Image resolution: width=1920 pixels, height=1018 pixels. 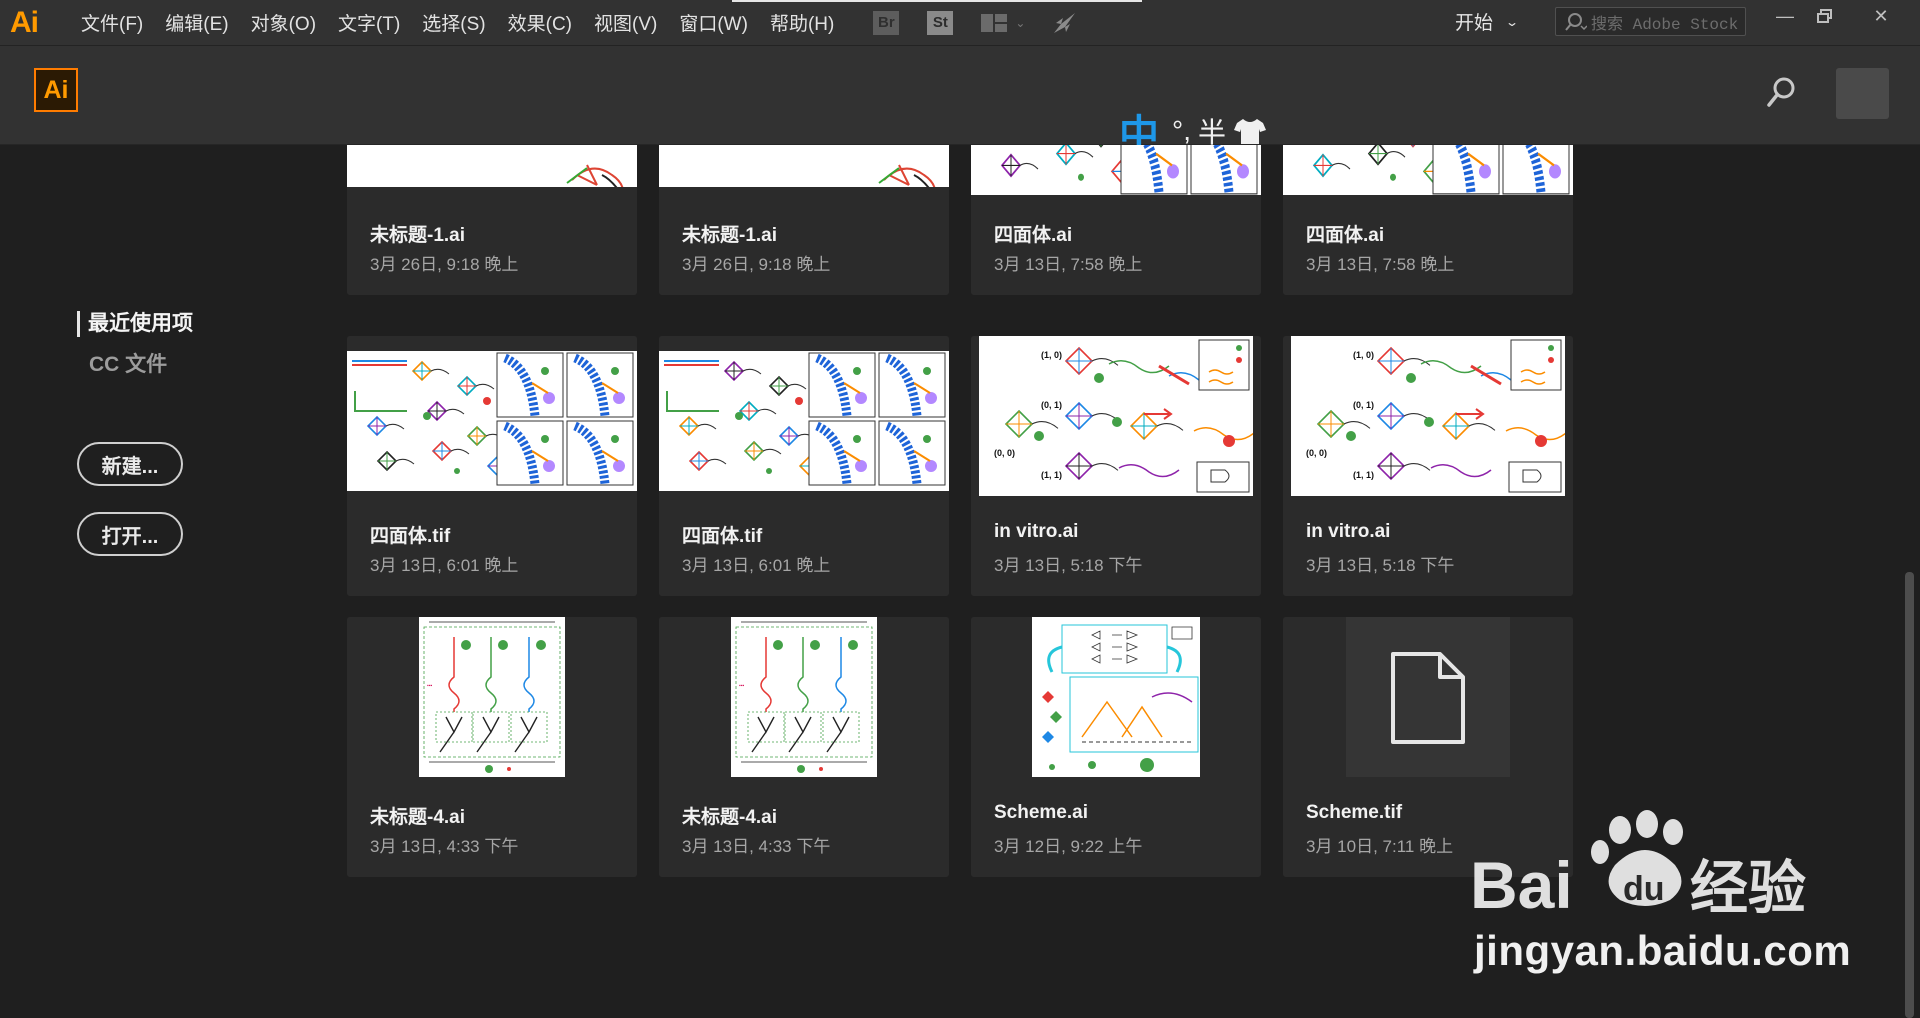 What do you see at coordinates (540, 22) in the screenshot?
I see `menu-effect: 效果(C)` at bounding box center [540, 22].